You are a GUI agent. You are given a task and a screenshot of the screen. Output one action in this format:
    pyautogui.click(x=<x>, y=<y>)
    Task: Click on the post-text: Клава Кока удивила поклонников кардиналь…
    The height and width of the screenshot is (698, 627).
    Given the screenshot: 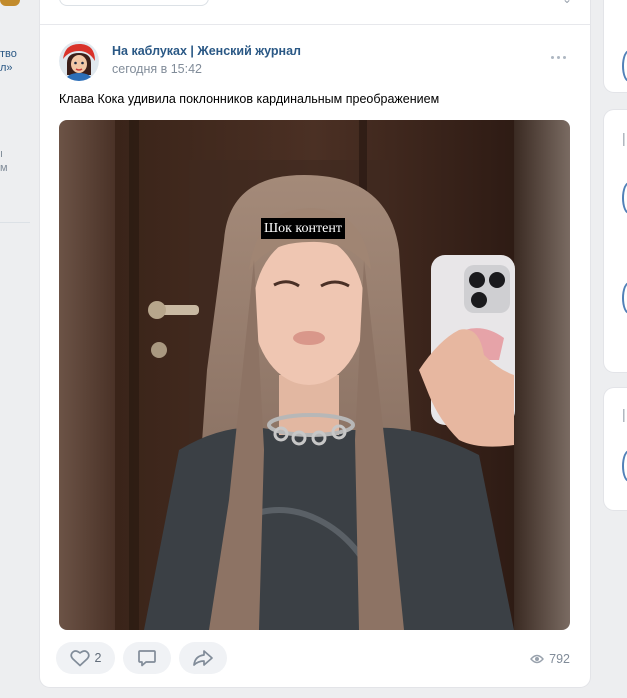 What is the action you would take?
    pyautogui.click(x=249, y=99)
    